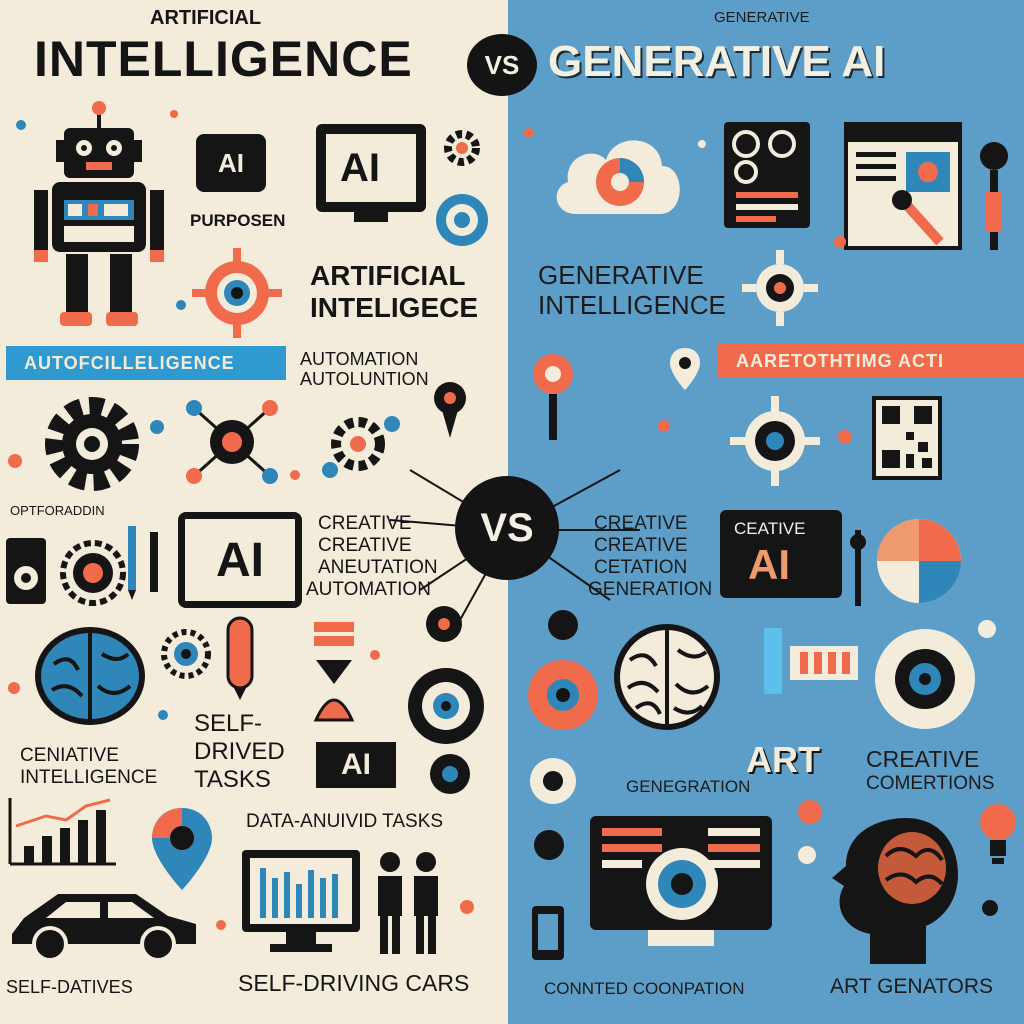 The height and width of the screenshot is (1024, 1024). What do you see at coordinates (232, 442) in the screenshot?
I see `network-node-icon` at bounding box center [232, 442].